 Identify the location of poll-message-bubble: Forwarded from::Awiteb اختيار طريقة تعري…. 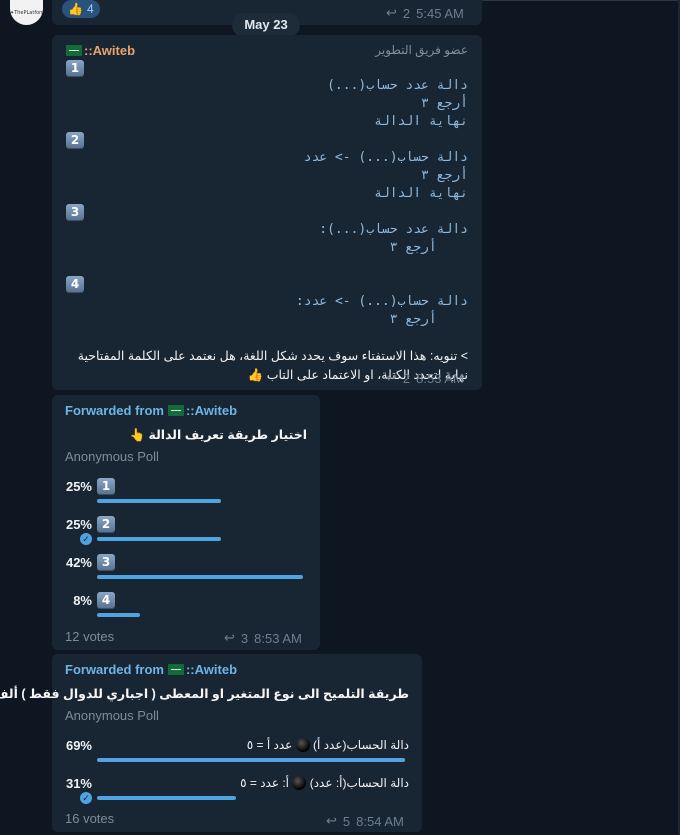
(186, 522).